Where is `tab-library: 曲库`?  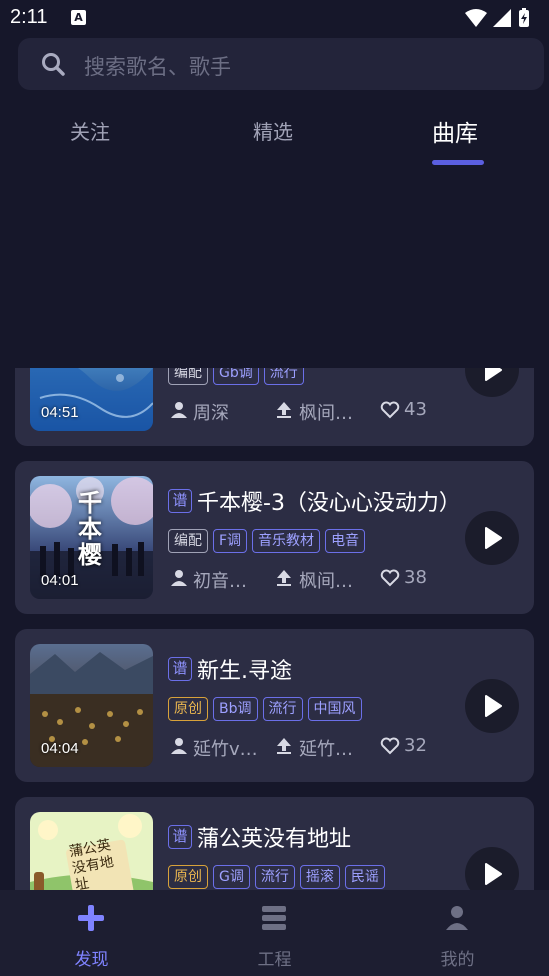 tab-library: 曲库 is located at coordinates (455, 131).